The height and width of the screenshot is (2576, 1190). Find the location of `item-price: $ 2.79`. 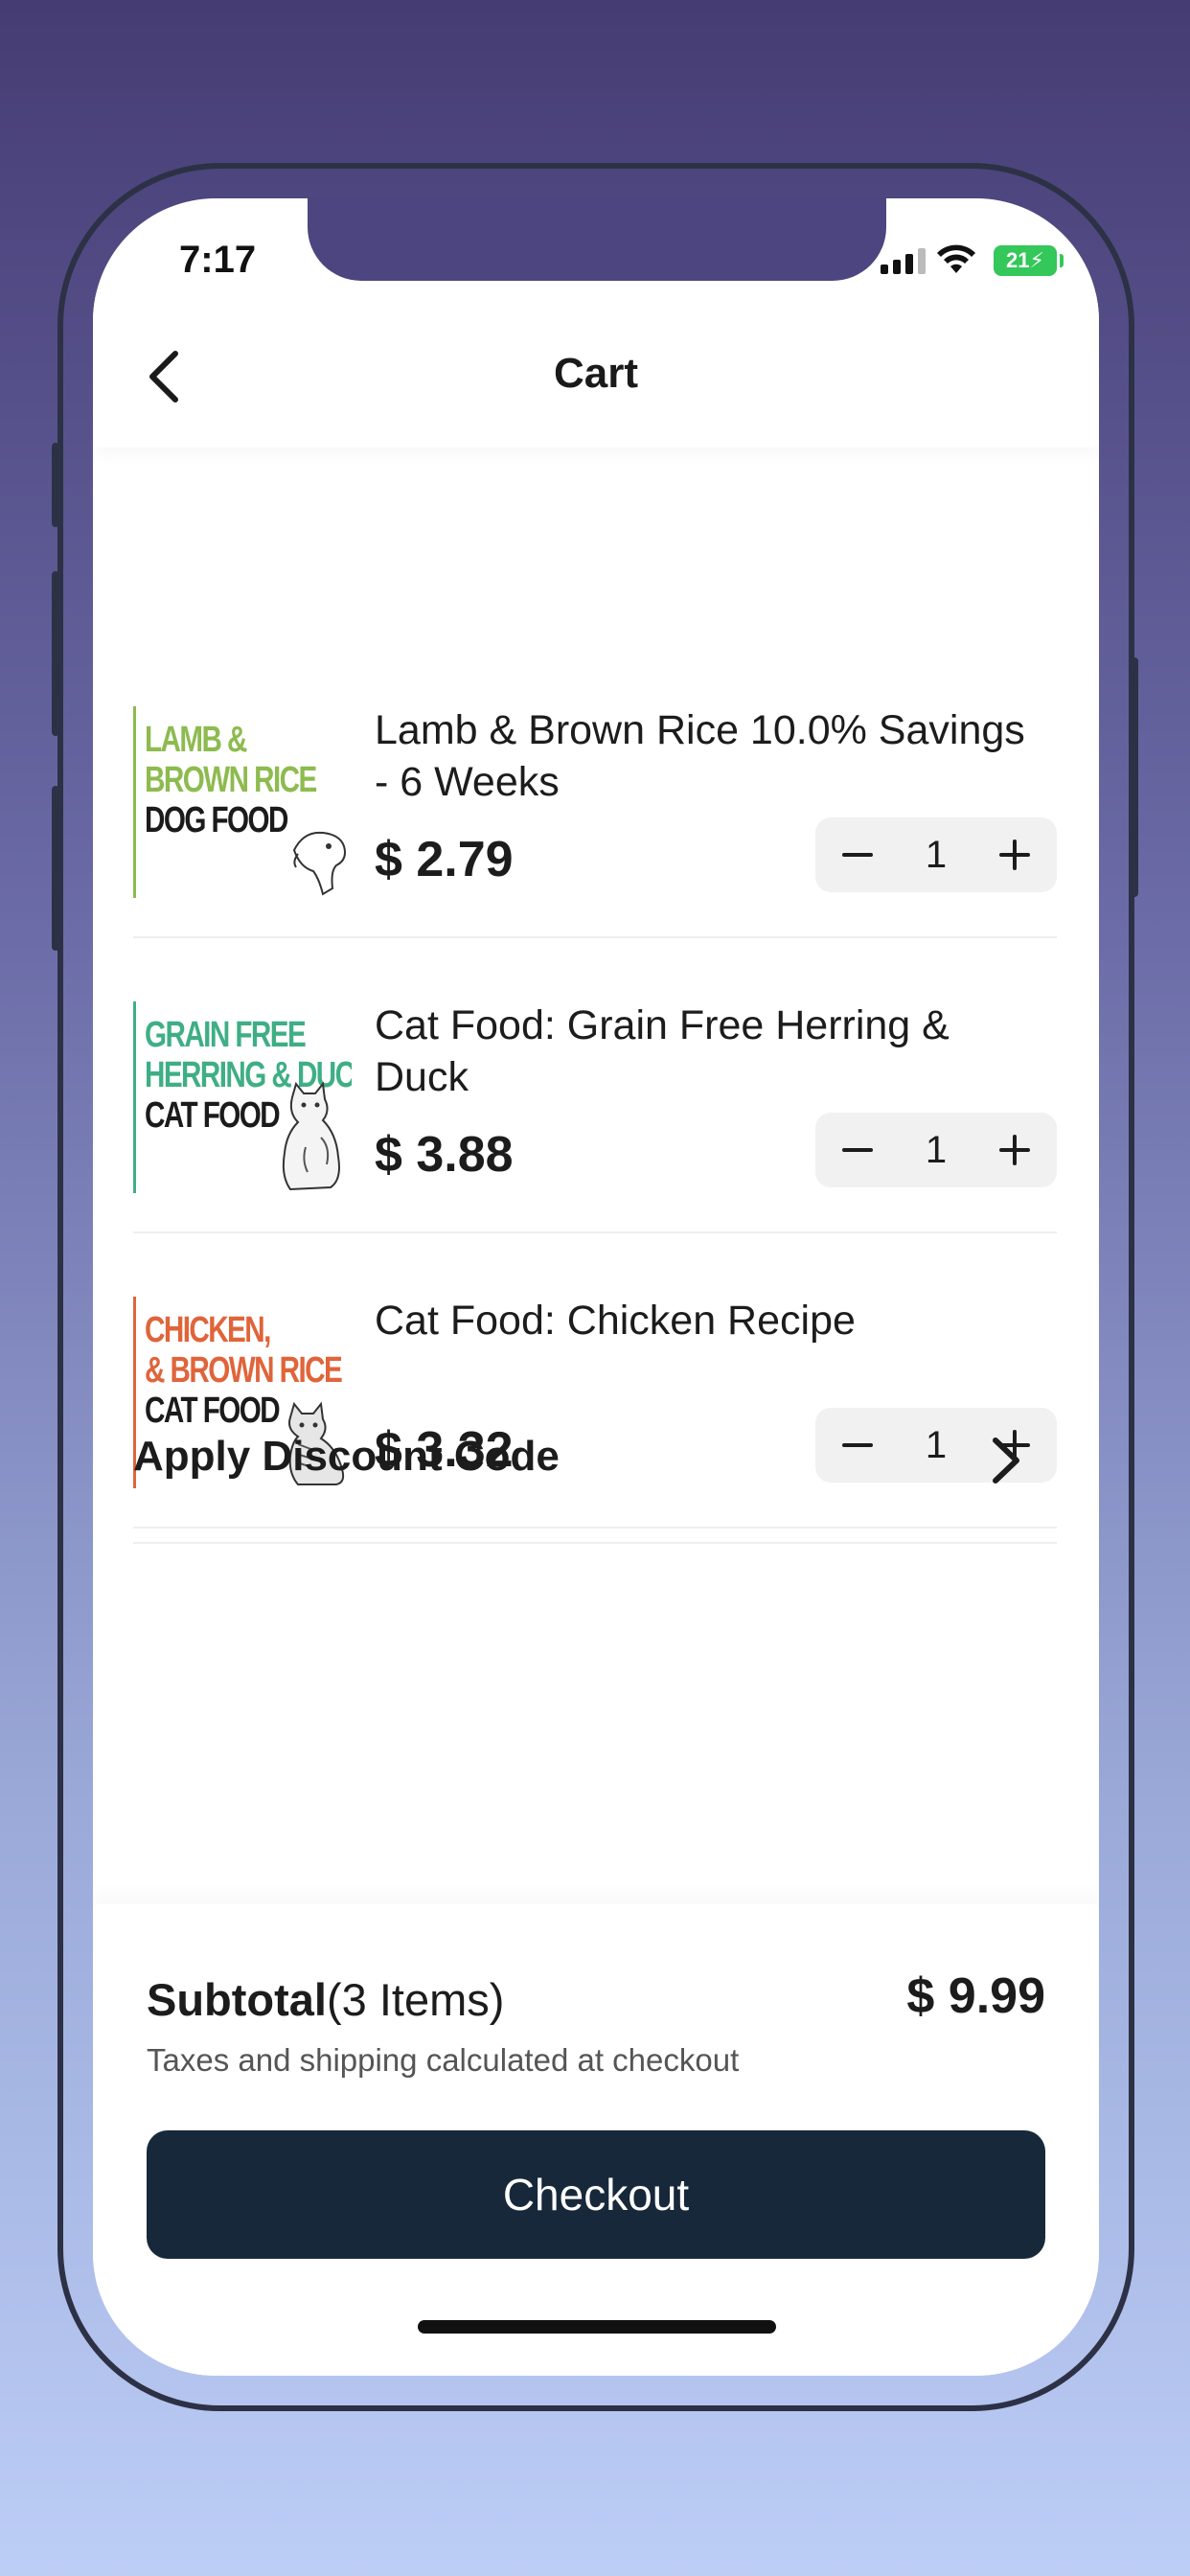

item-price: $ 2.79 is located at coordinates (445, 859).